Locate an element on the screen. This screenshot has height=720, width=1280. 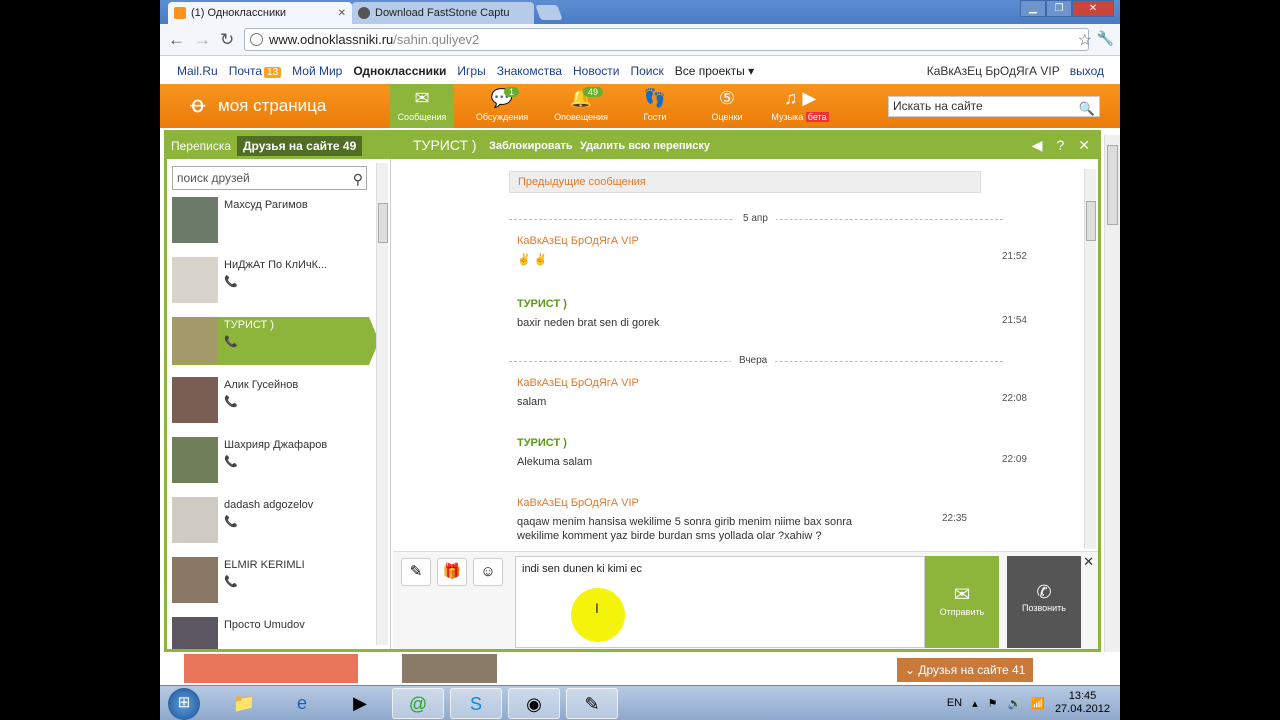
skype-icon: S is located at coordinates (476, 703).